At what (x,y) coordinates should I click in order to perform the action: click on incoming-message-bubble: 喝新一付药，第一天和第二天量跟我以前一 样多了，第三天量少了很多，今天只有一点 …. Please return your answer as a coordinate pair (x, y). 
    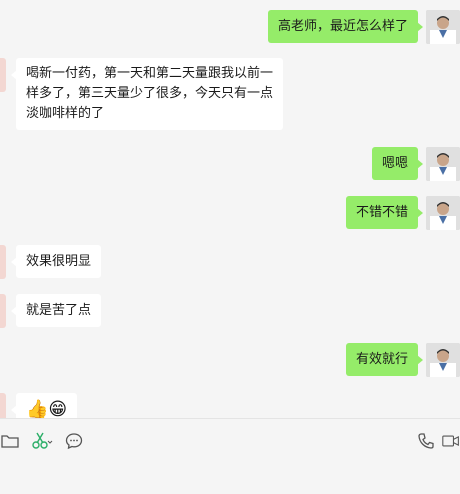
    Looking at the image, I should click on (147, 94).